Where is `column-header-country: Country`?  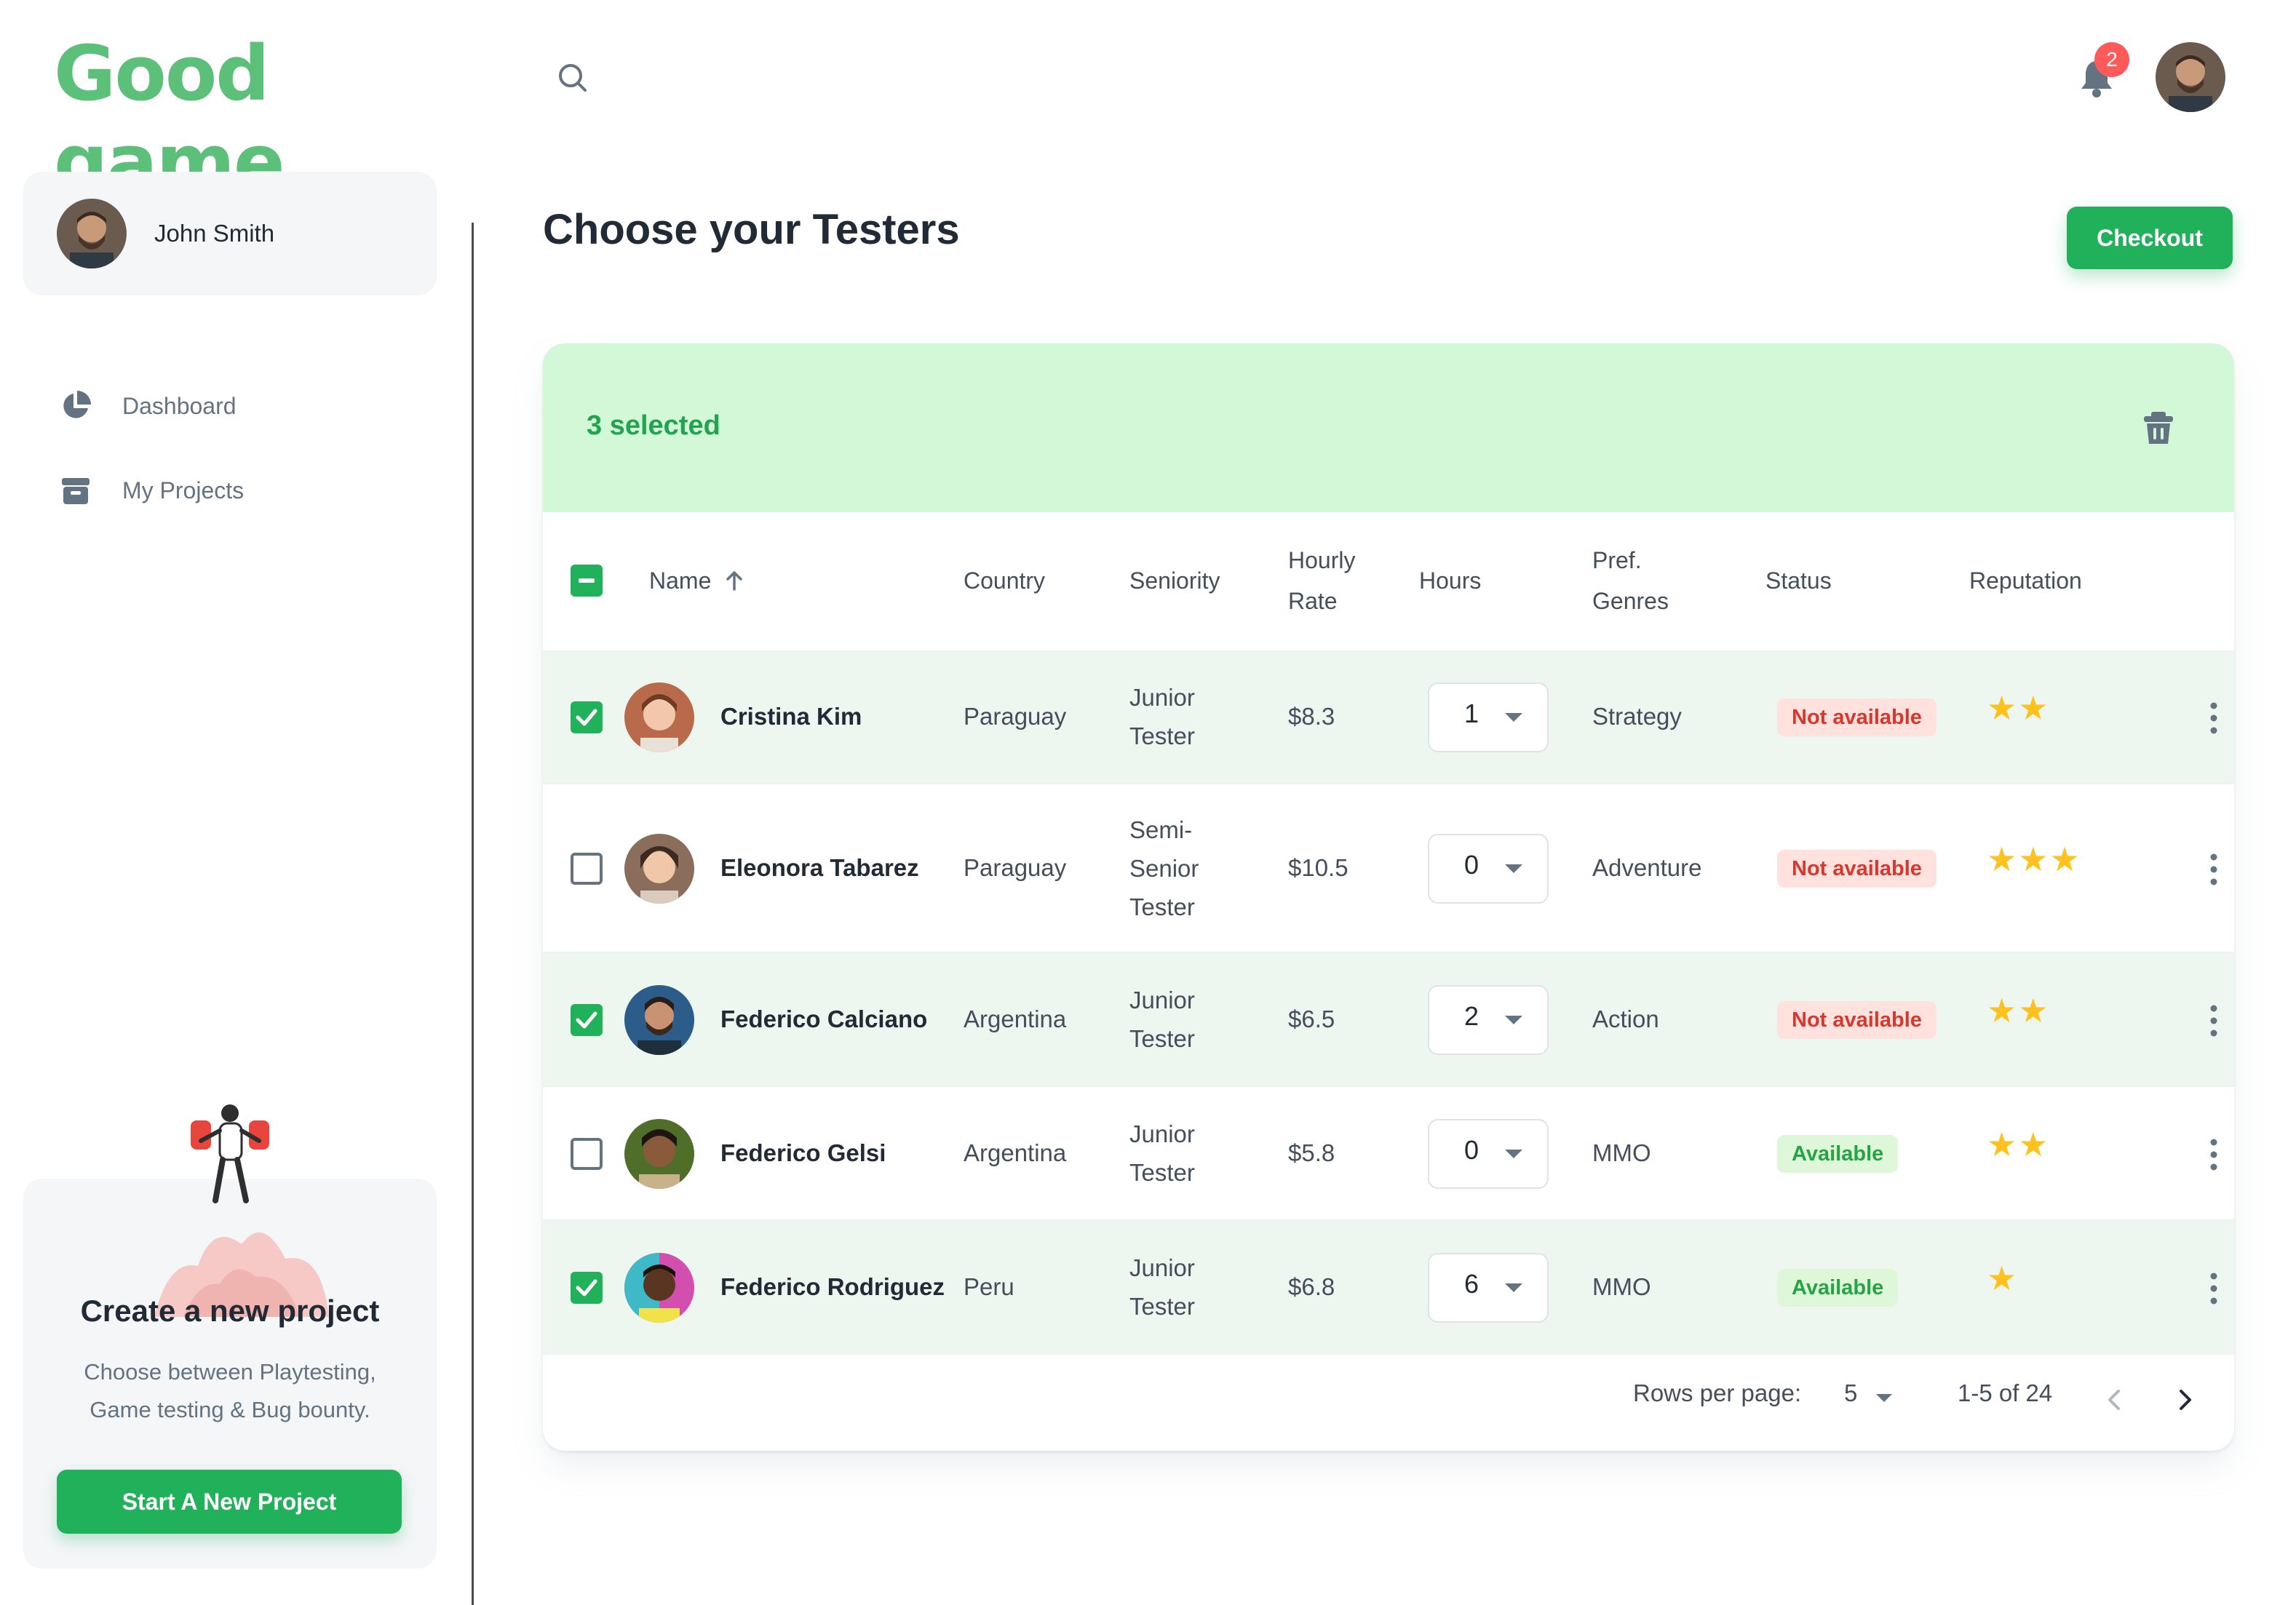 column-header-country: Country is located at coordinates (1004, 580).